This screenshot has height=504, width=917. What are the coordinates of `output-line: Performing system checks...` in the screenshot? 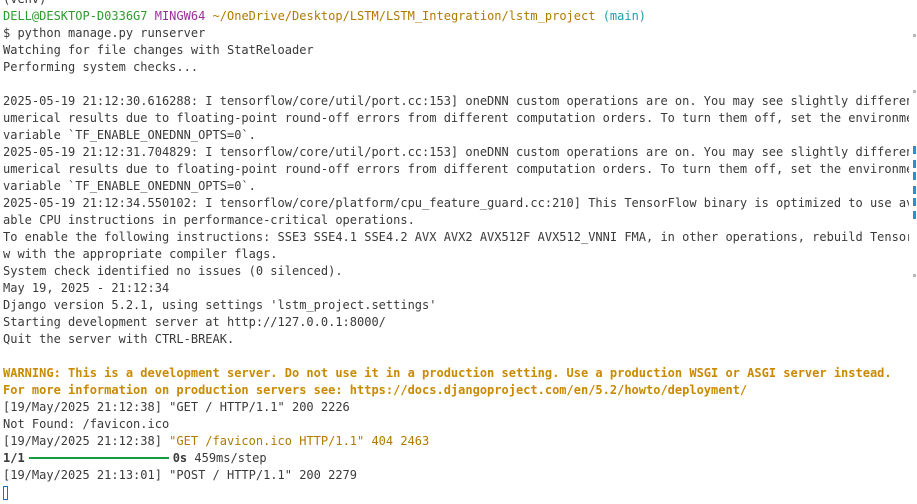 It's located at (101, 67).